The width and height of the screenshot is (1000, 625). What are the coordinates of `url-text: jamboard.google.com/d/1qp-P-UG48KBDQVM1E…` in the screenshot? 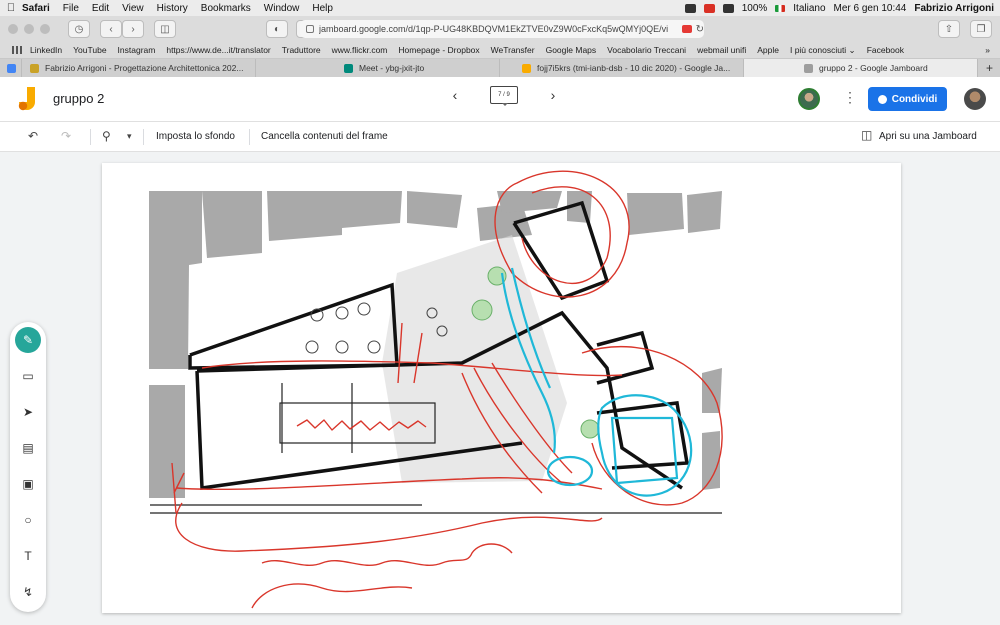 It's located at (498, 29).